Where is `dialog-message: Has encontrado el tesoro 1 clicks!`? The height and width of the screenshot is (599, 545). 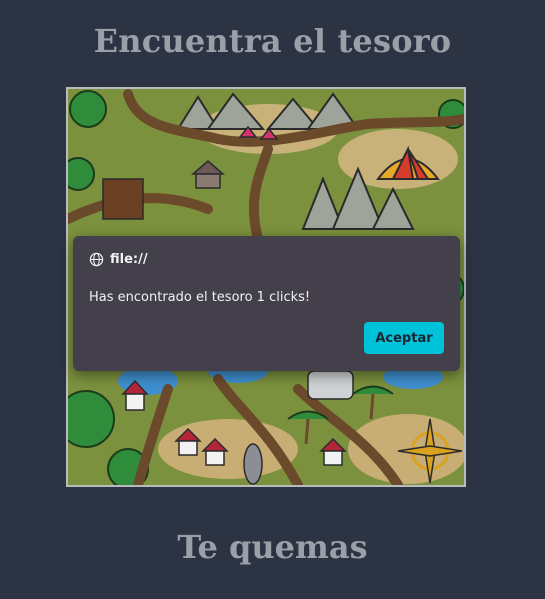 dialog-message: Has encontrado el tesoro 1 clicks! is located at coordinates (200, 297).